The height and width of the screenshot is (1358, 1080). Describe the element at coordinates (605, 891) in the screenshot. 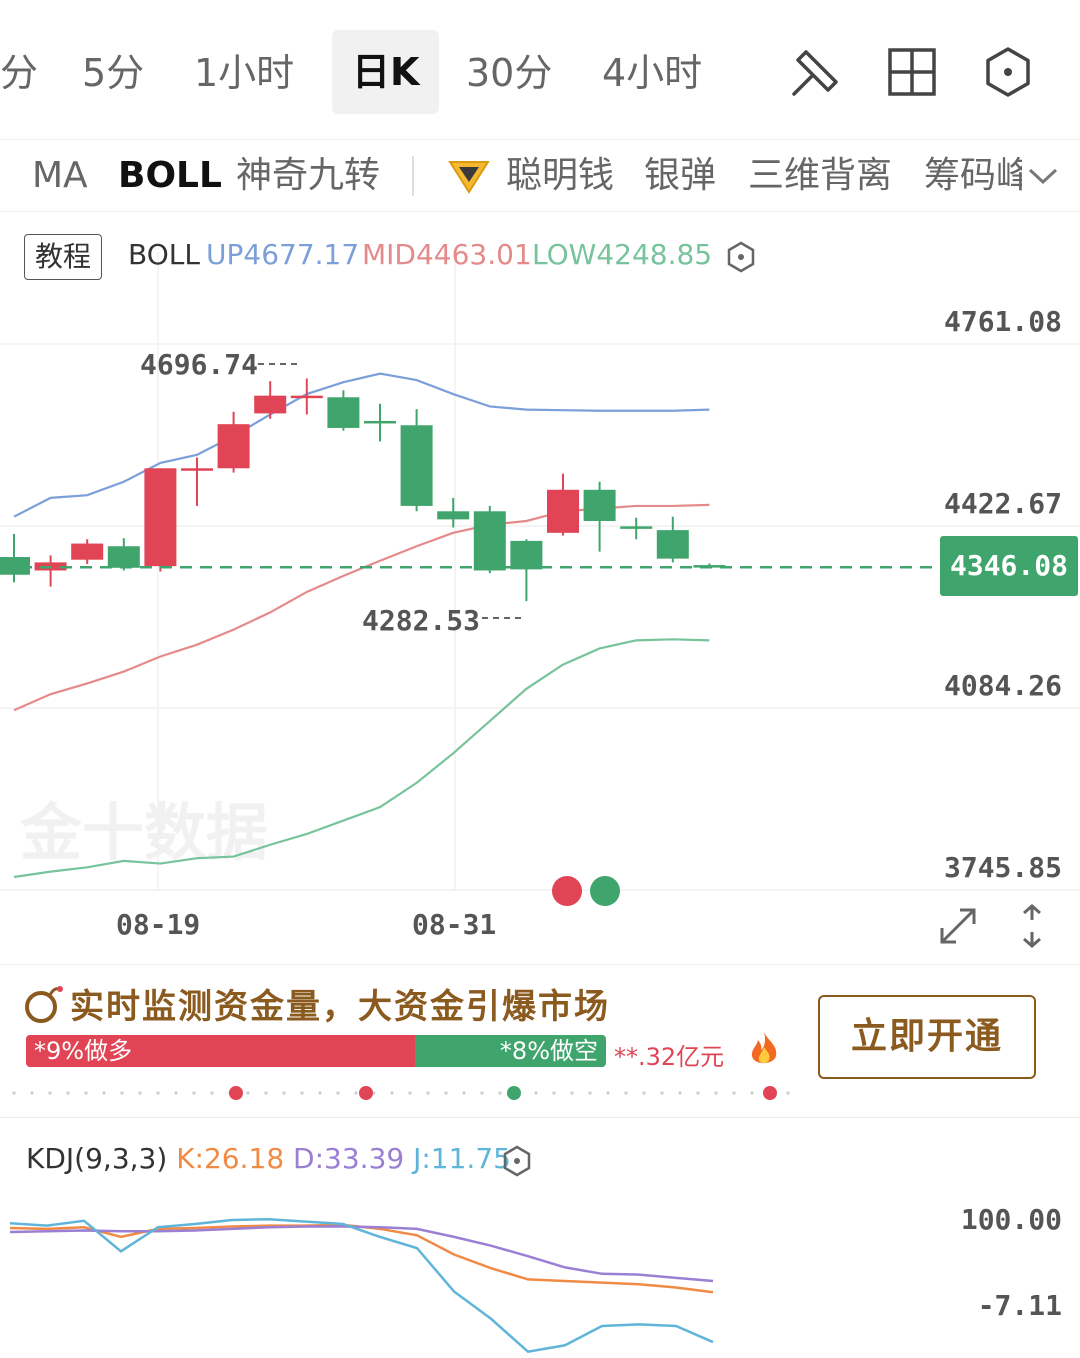

I see `page-indicator-dot-green` at that location.